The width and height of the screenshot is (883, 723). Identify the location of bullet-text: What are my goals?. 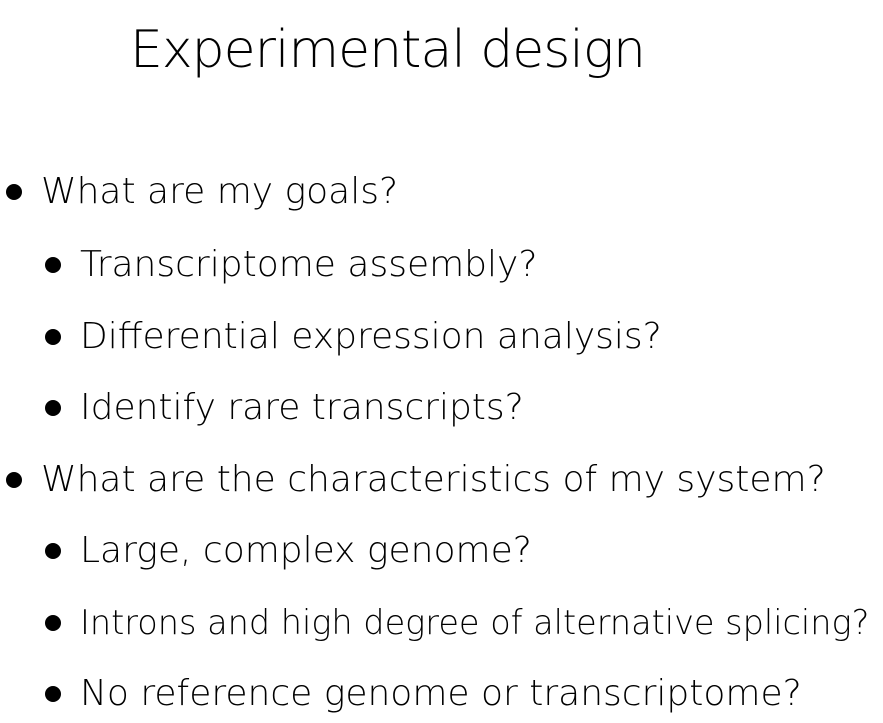
(220, 191).